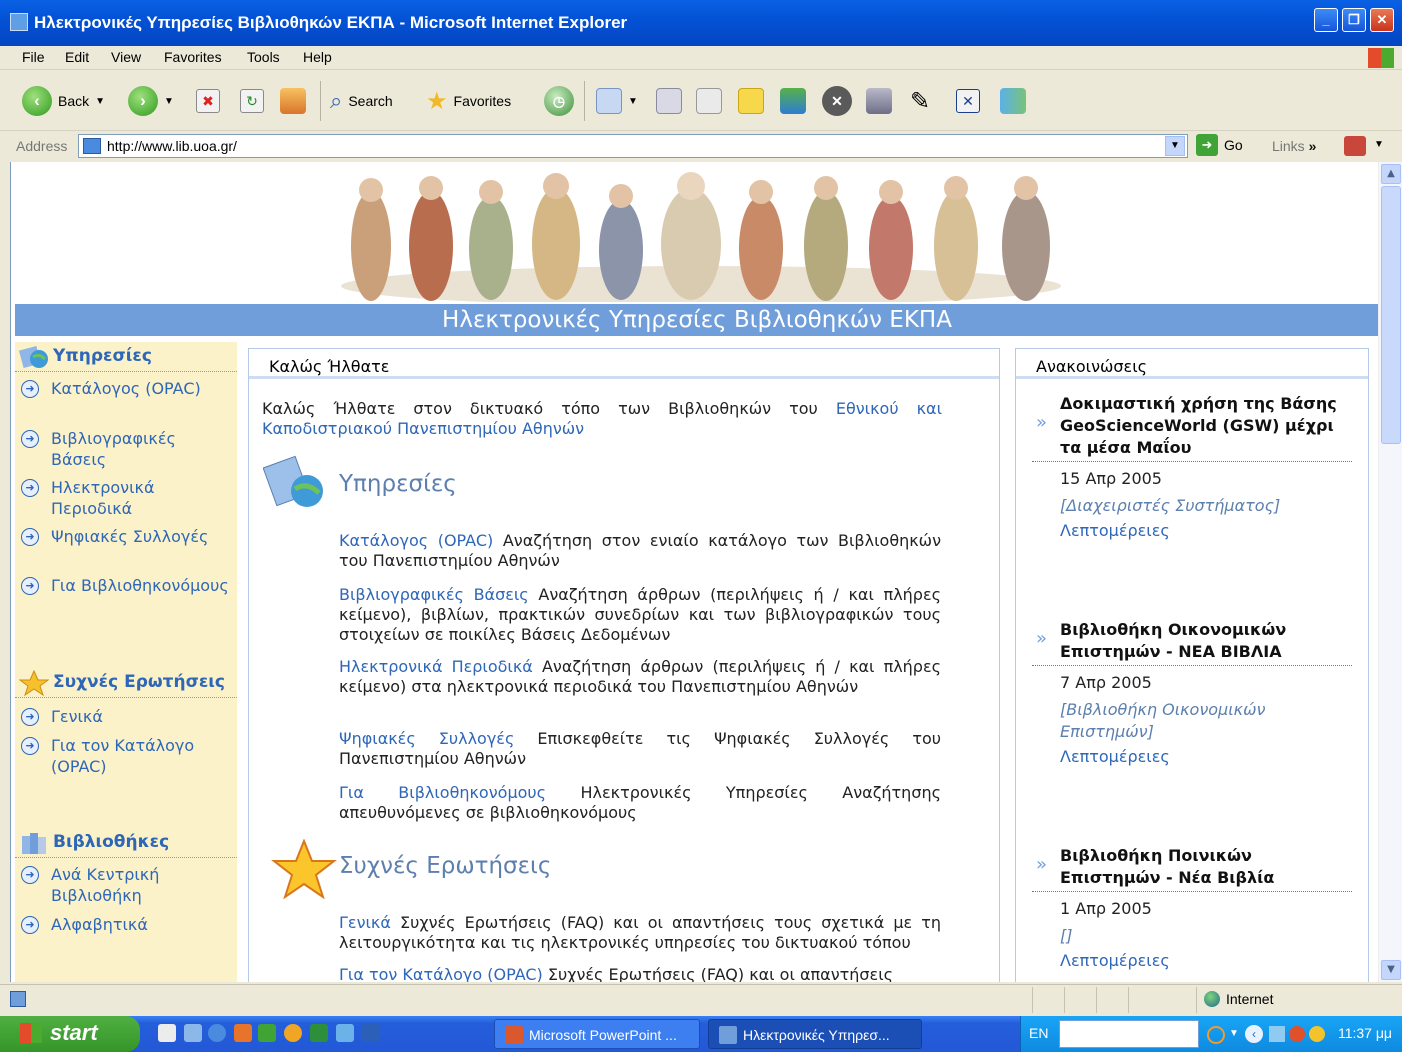 The image size is (1402, 1052). What do you see at coordinates (1382, 20) in the screenshot?
I see `close-button: ✕` at bounding box center [1382, 20].